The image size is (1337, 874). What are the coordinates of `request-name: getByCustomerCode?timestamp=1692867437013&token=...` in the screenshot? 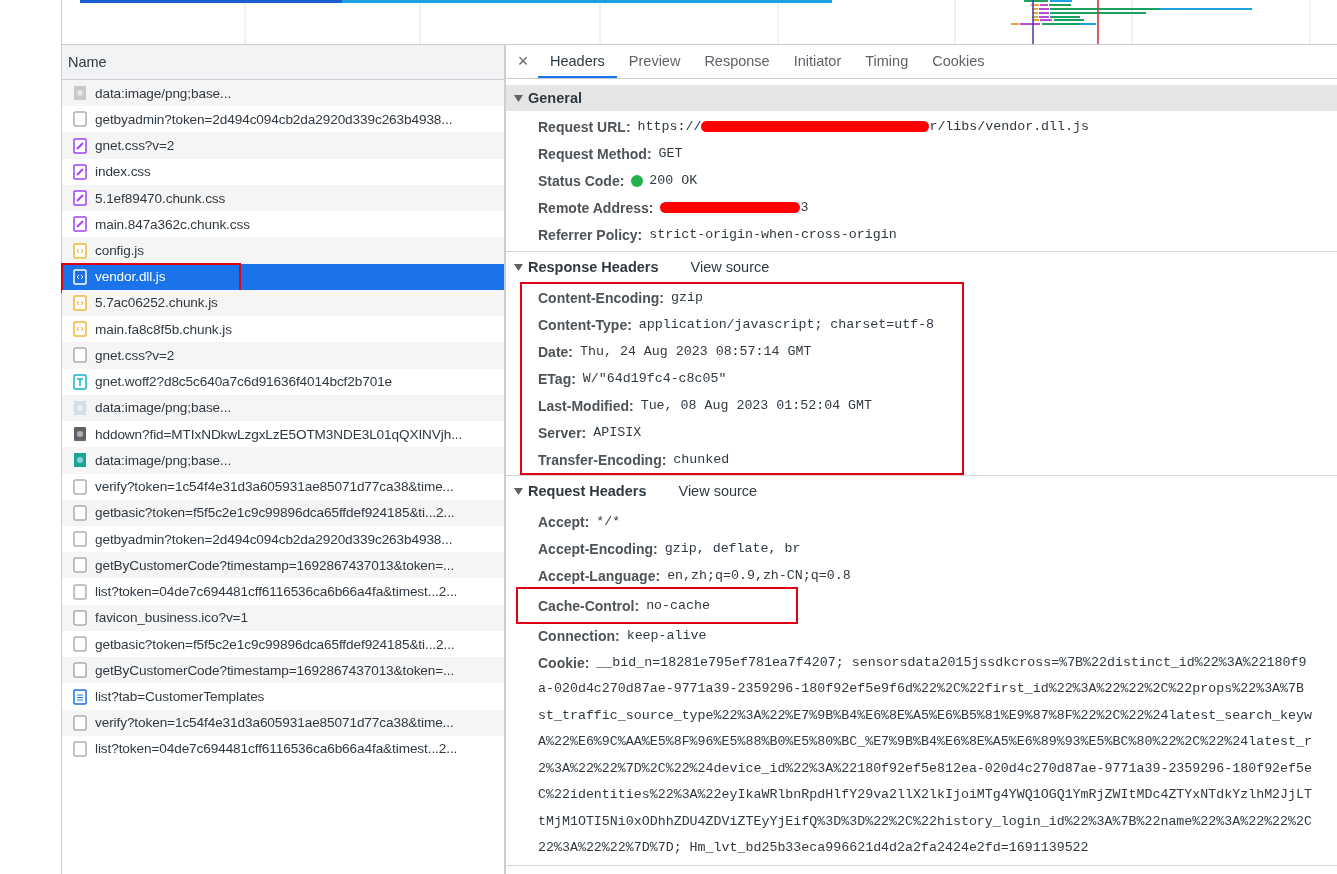 It's located at (275, 565).